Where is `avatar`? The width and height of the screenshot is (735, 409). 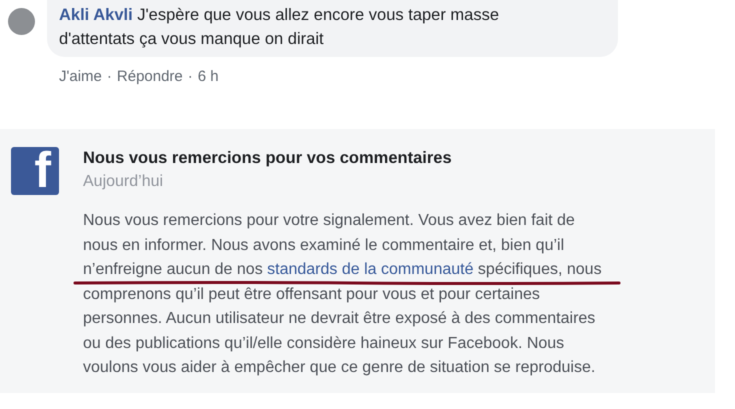
avatar is located at coordinates (21, 21).